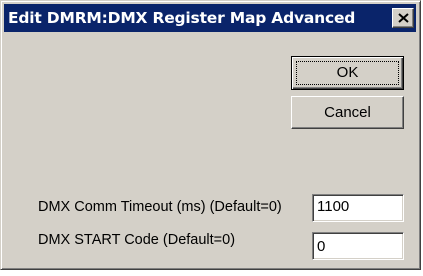 This screenshot has height=276, width=423. I want to click on start-code-label: DMX START Code (Default=0), so click(137, 240).